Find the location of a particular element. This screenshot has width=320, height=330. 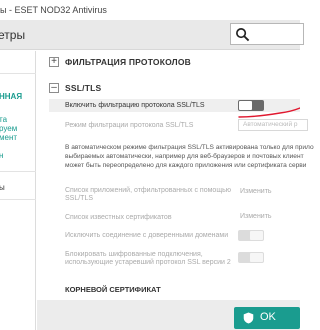

edit-filtered-apps-link: Изменить is located at coordinates (256, 191).